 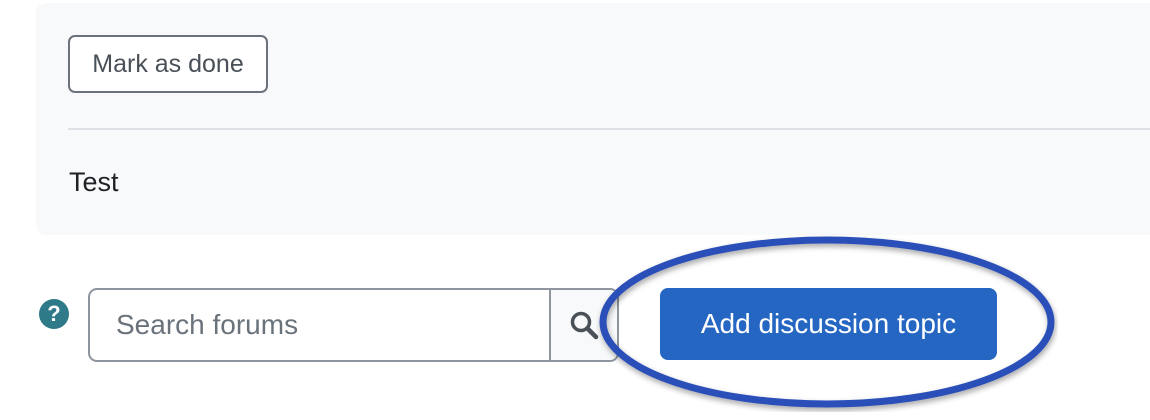 I want to click on activity-description: Test, so click(x=94, y=182).